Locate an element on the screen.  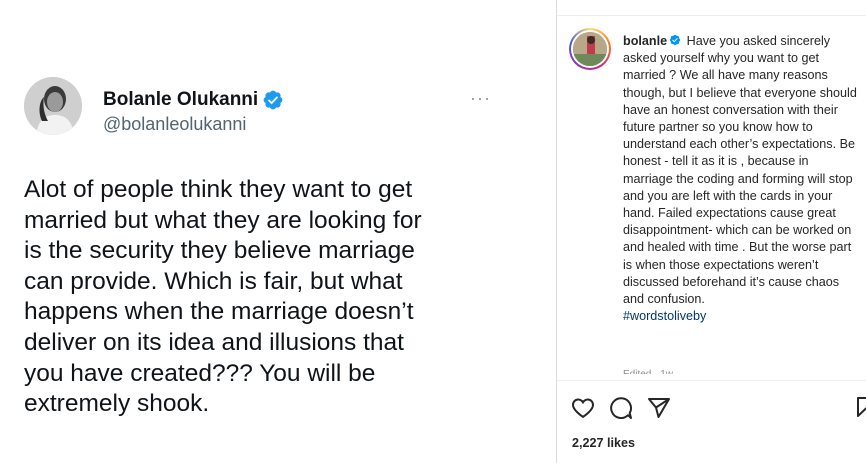
story-ring is located at coordinates (590, 49).